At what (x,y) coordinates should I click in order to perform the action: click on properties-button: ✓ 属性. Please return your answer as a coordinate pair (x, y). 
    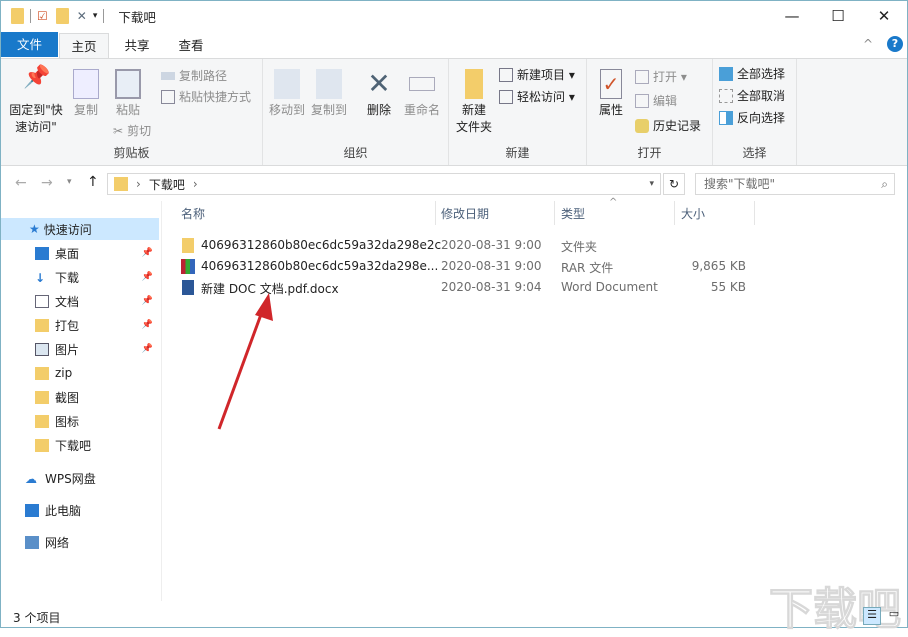
    Looking at the image, I should click on (611, 94).